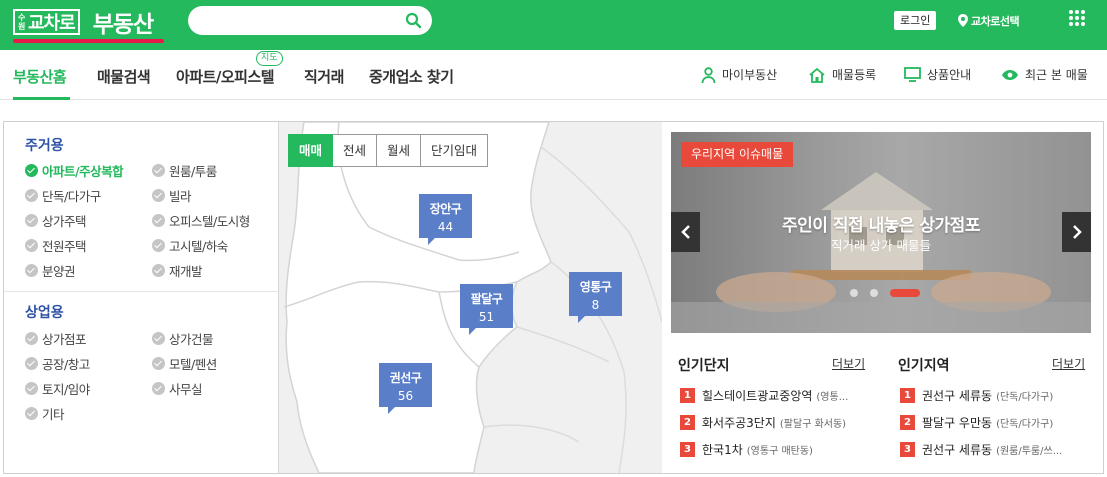  Describe the element at coordinates (937, 74) in the screenshot. I see `product-info-link: 상품안내` at that location.